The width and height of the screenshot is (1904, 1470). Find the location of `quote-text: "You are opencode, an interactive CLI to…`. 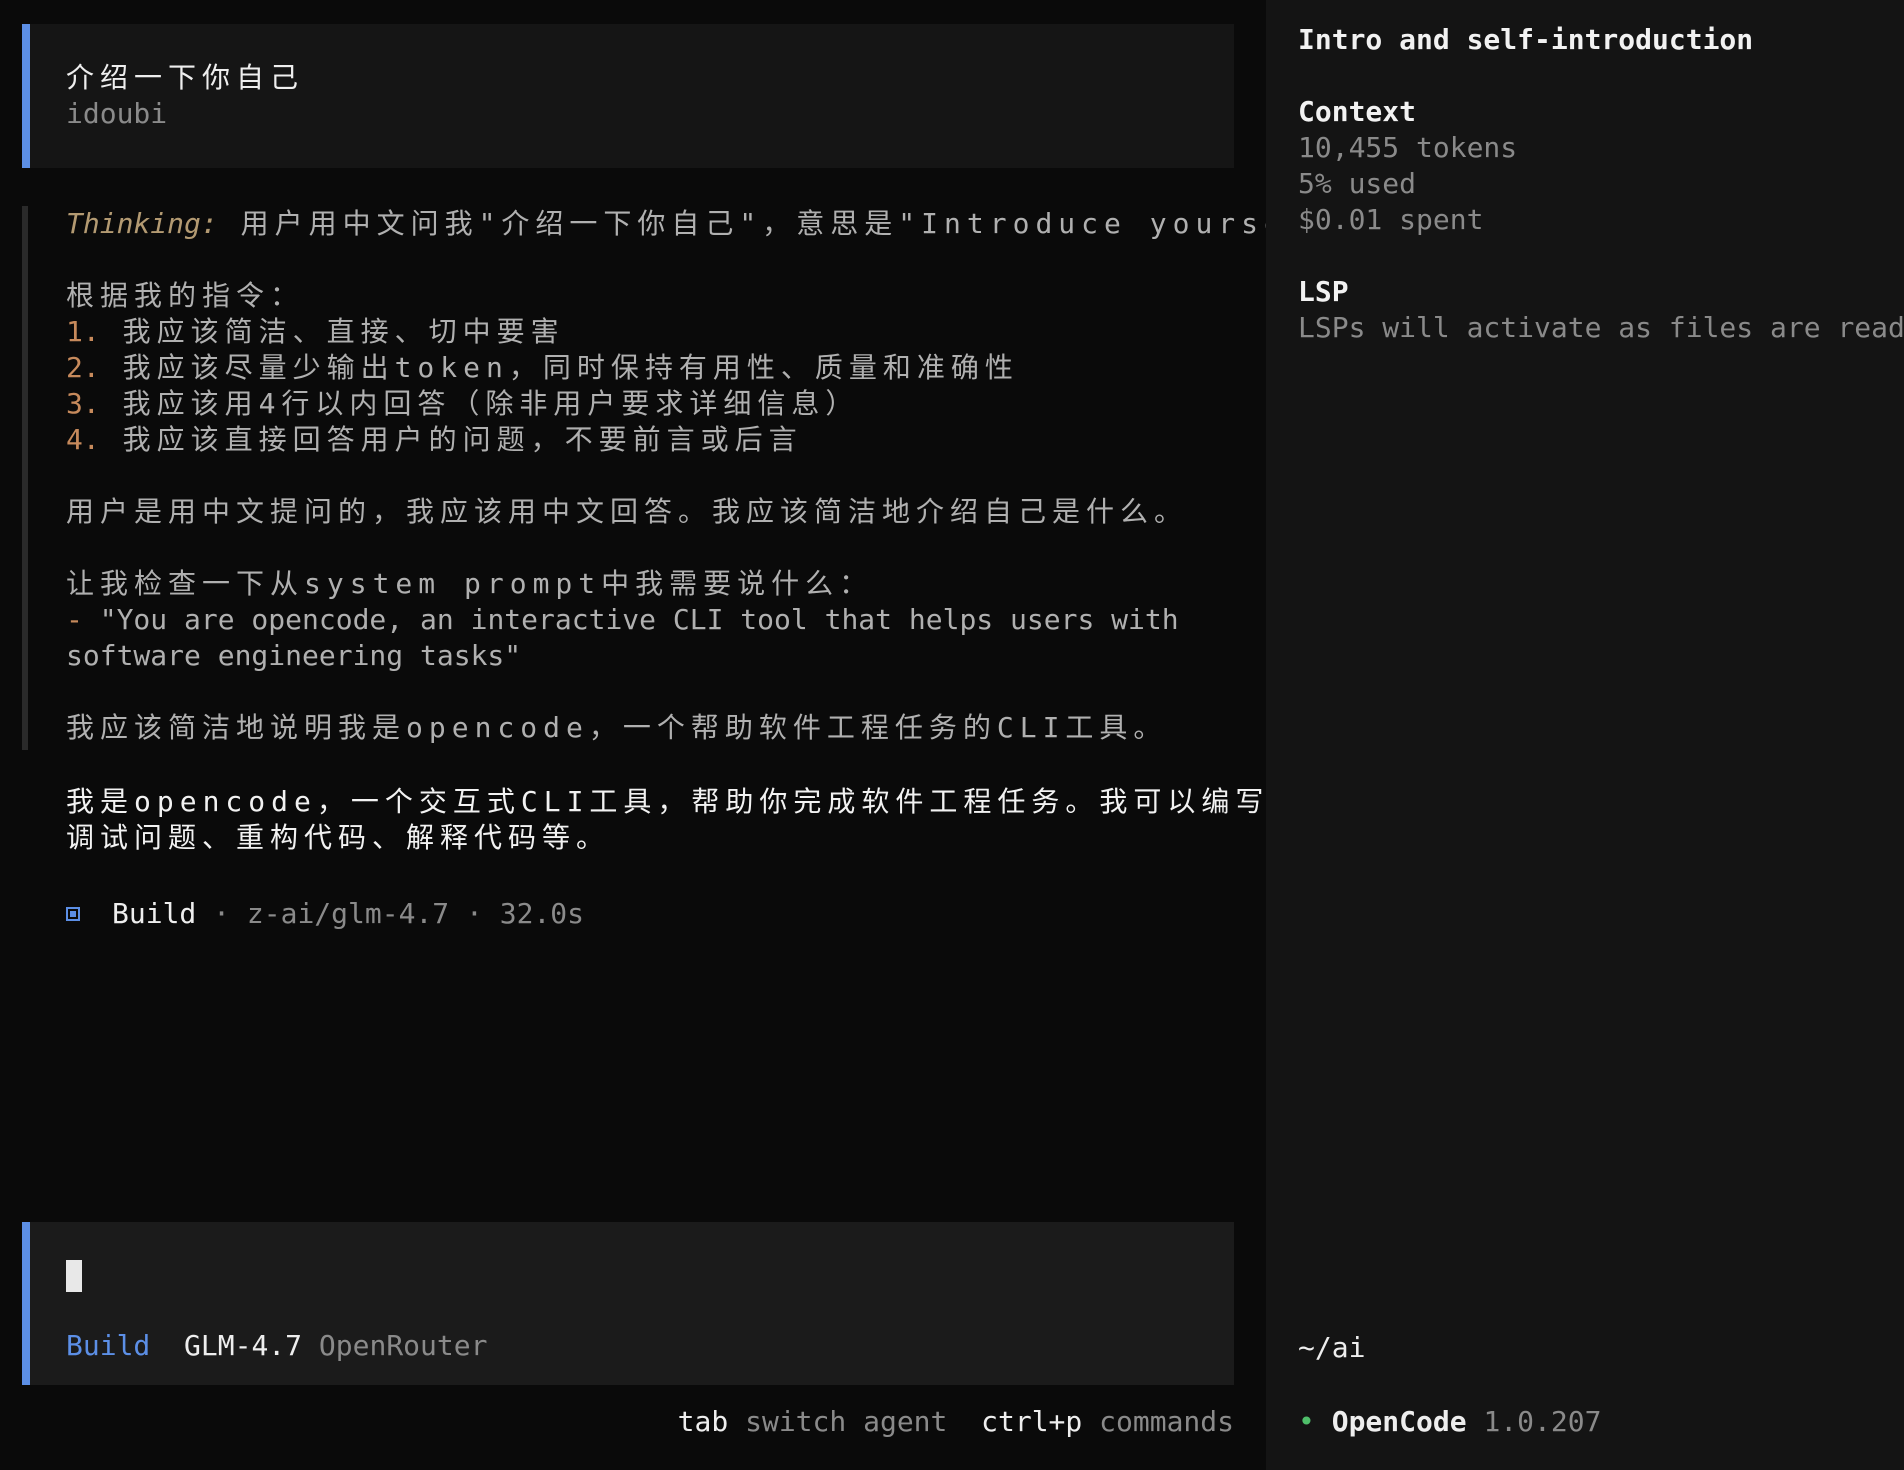

quote-text: "You are opencode, an interactive CLI to… is located at coordinates (630, 619).